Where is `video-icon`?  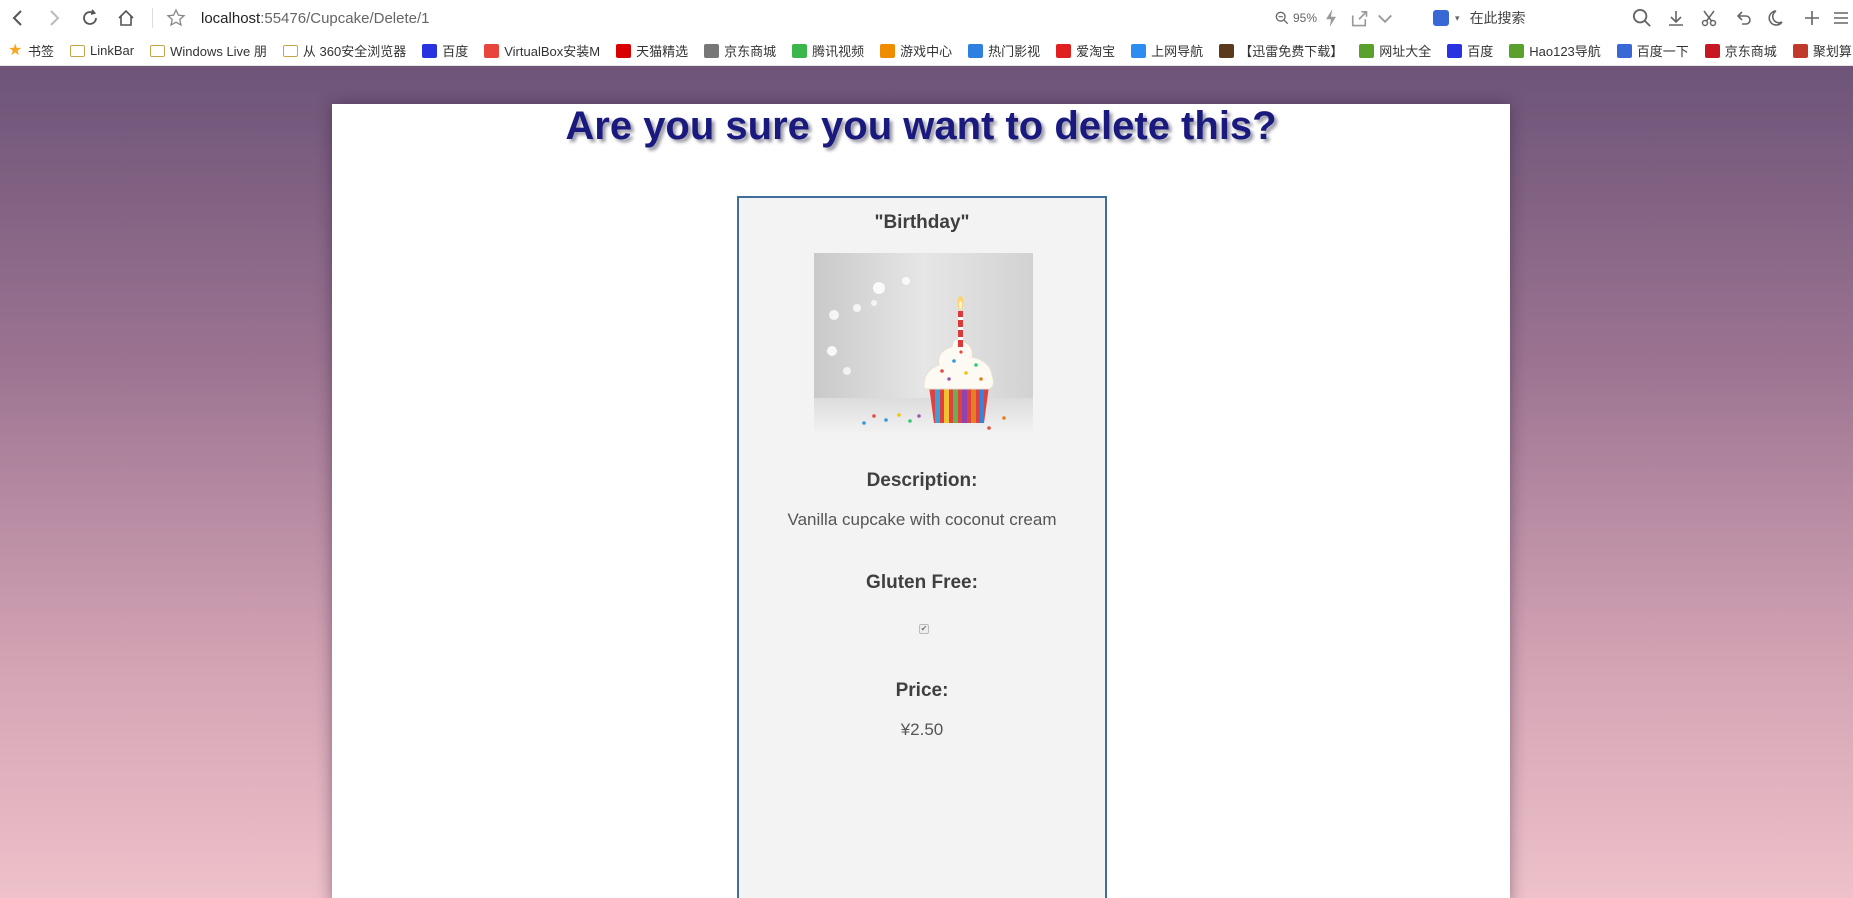 video-icon is located at coordinates (976, 50).